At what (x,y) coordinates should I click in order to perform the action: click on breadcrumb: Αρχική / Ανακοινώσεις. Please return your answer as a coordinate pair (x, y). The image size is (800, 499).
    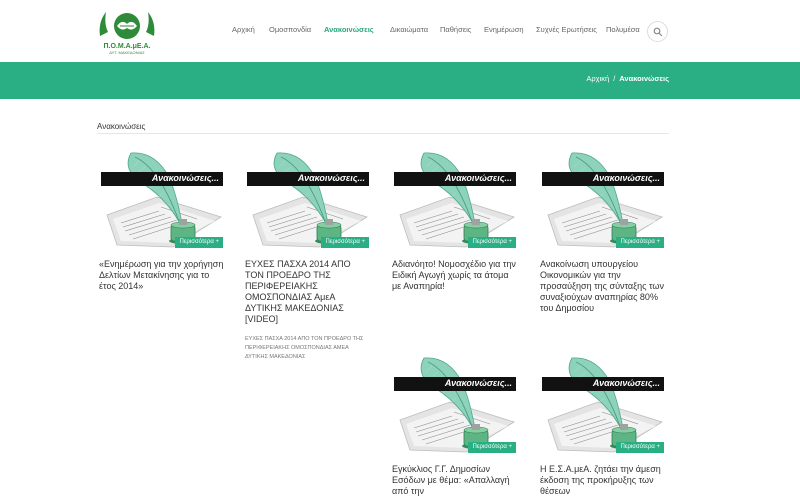
    Looking at the image, I should click on (627, 78).